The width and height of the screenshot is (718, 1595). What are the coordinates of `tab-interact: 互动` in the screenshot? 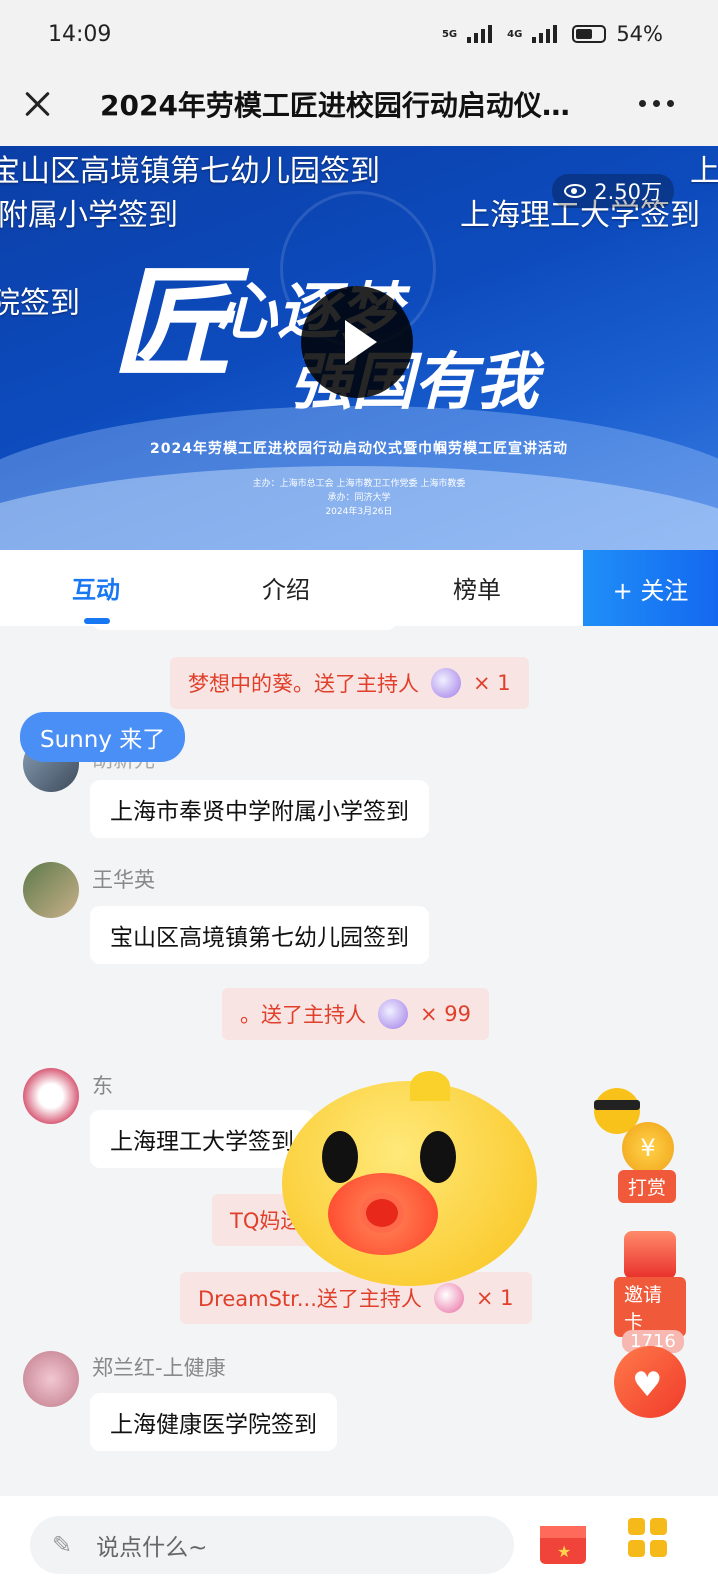 It's located at (96, 587).